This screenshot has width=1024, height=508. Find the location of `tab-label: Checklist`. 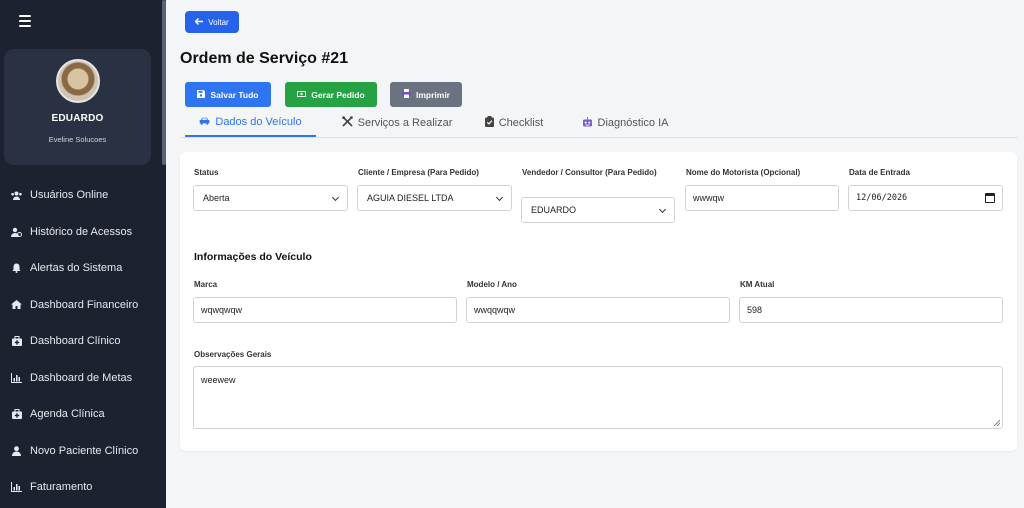

tab-label: Checklist is located at coordinates (521, 123).